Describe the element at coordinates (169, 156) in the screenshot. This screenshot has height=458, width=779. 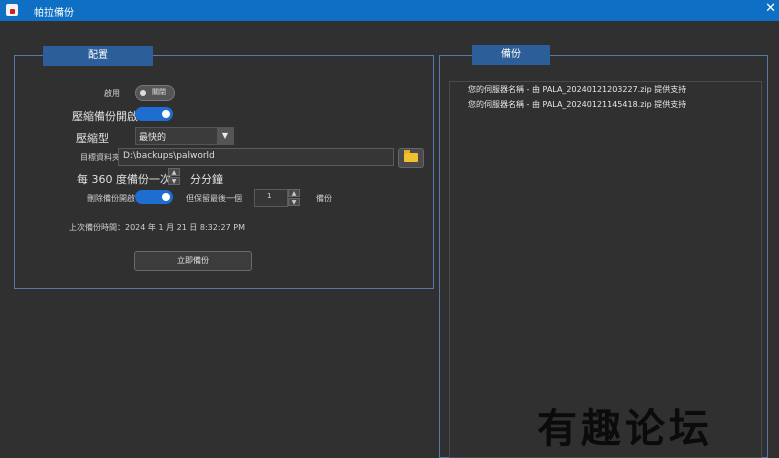
I see `target-folder-value: D:\backups\palworld` at that location.